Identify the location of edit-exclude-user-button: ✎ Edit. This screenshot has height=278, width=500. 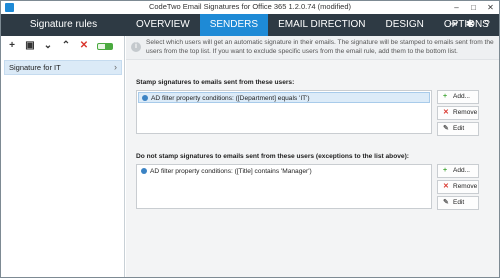
(458, 203).